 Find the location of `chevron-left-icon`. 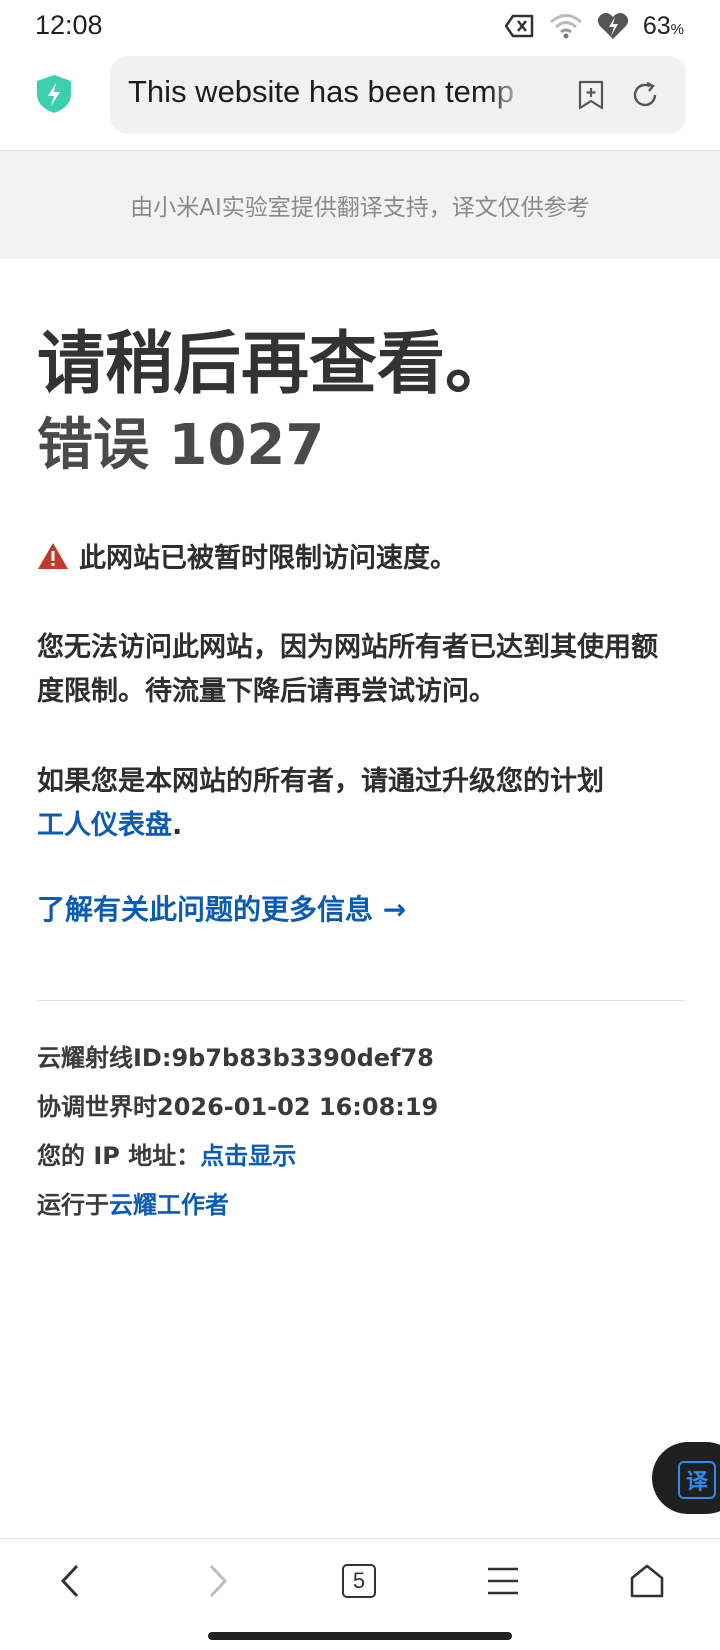

chevron-left-icon is located at coordinates (69, 1581).